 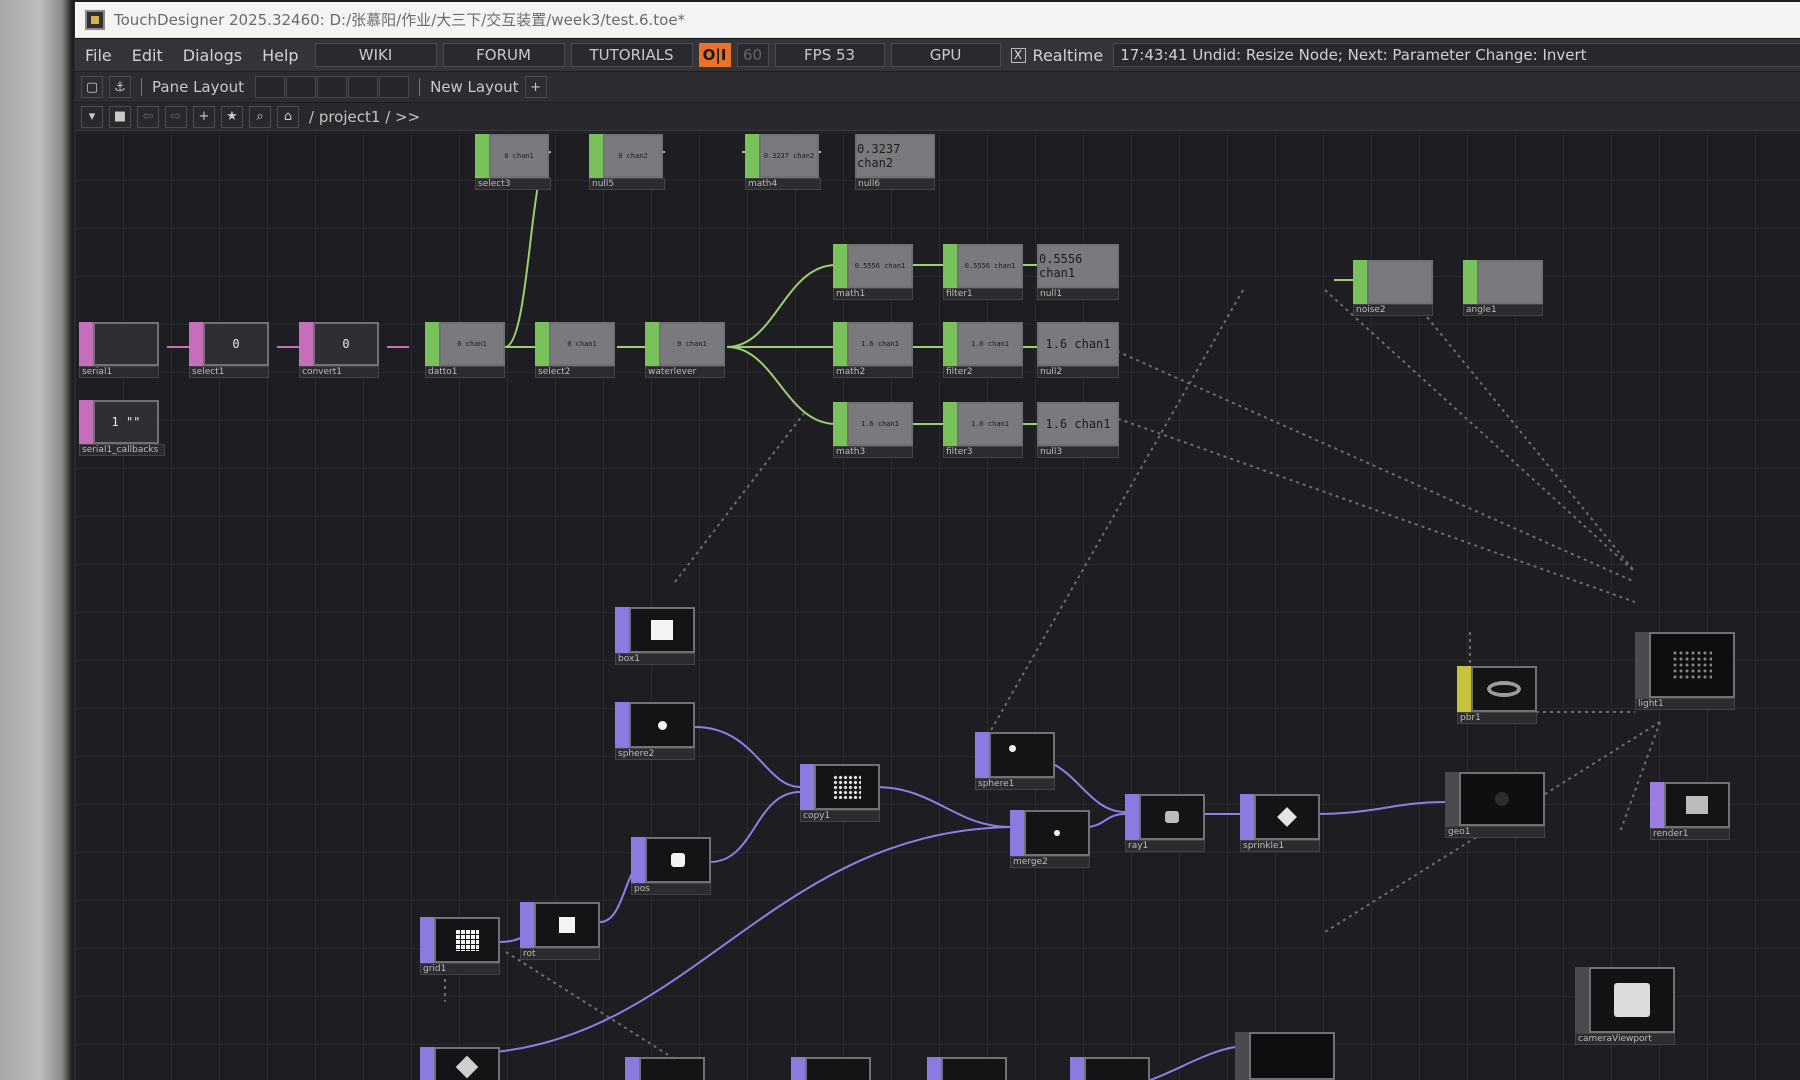 I want to click on node-serial1-callbacks: 1 "" serial1_callbacks, so click(x=122, y=428).